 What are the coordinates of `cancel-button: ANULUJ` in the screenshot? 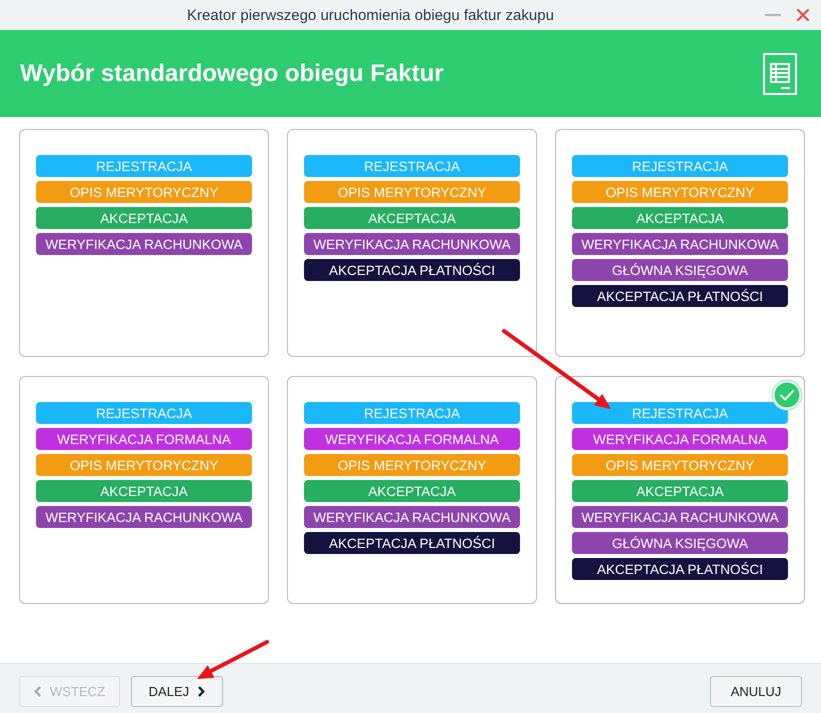 It's located at (756, 691).